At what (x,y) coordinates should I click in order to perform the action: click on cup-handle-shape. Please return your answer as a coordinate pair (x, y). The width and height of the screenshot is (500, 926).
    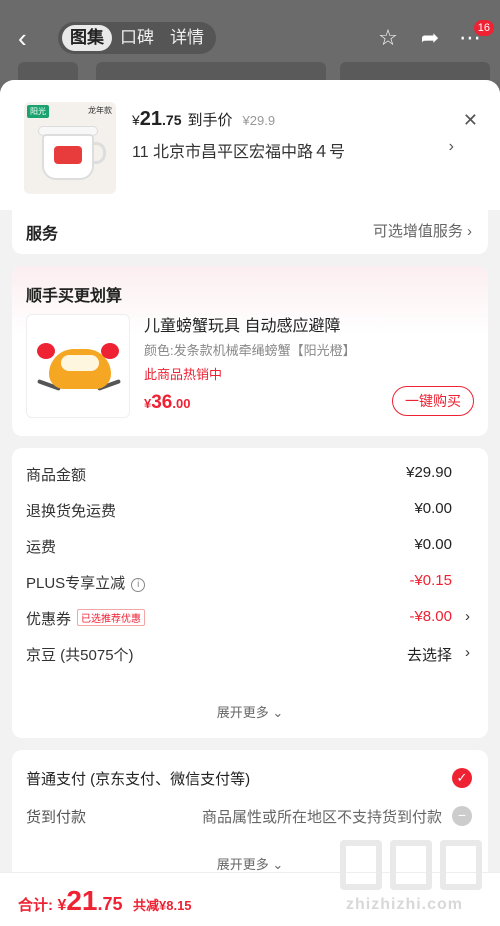
    Looking at the image, I should click on (99, 153).